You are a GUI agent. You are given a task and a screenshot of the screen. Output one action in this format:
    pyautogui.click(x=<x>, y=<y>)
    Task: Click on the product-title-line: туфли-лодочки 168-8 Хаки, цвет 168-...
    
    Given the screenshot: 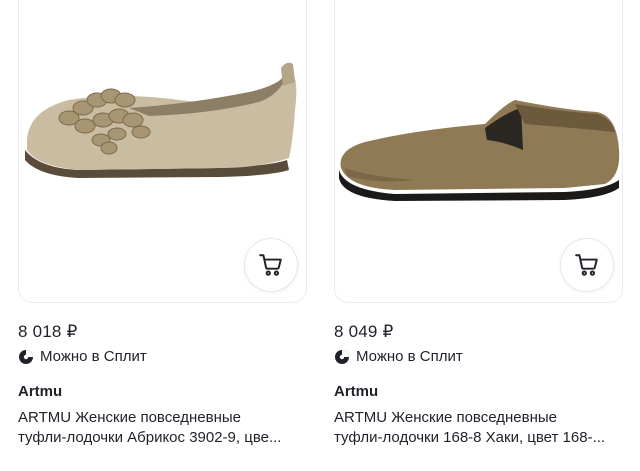 What is the action you would take?
    pyautogui.click(x=470, y=437)
    